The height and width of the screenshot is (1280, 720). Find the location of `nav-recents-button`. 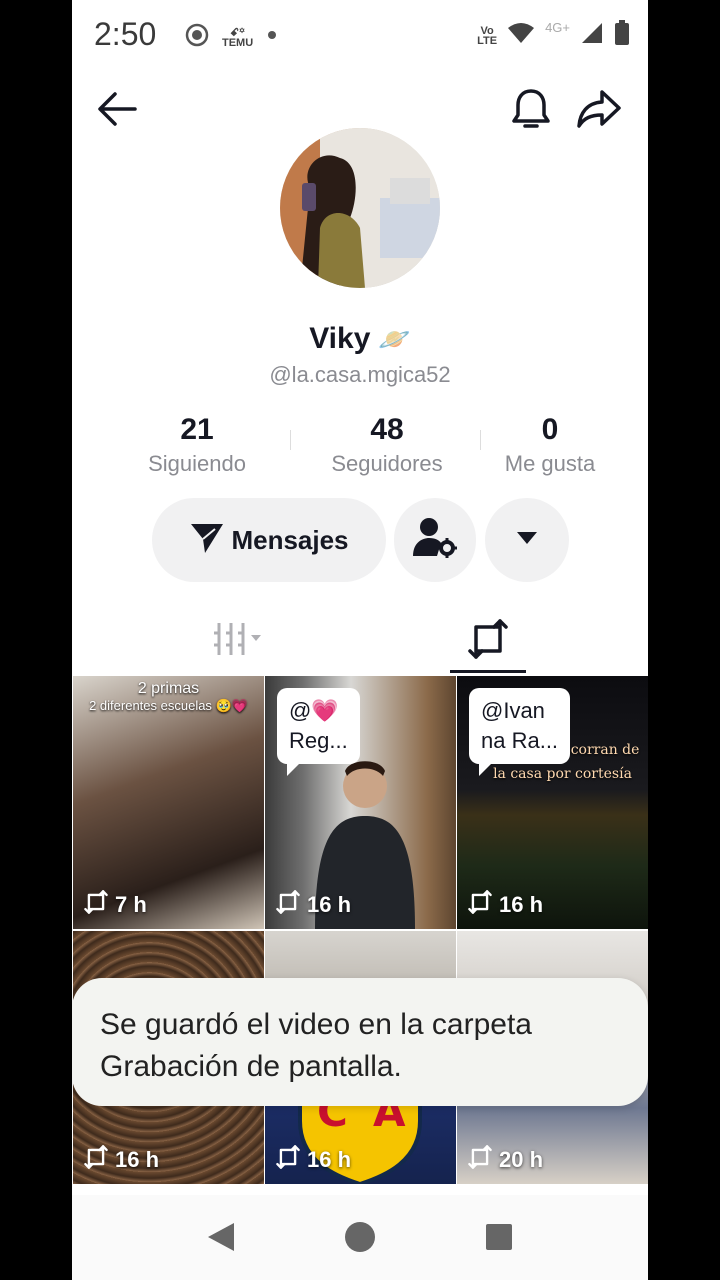

nav-recents-button is located at coordinates (499, 1239).